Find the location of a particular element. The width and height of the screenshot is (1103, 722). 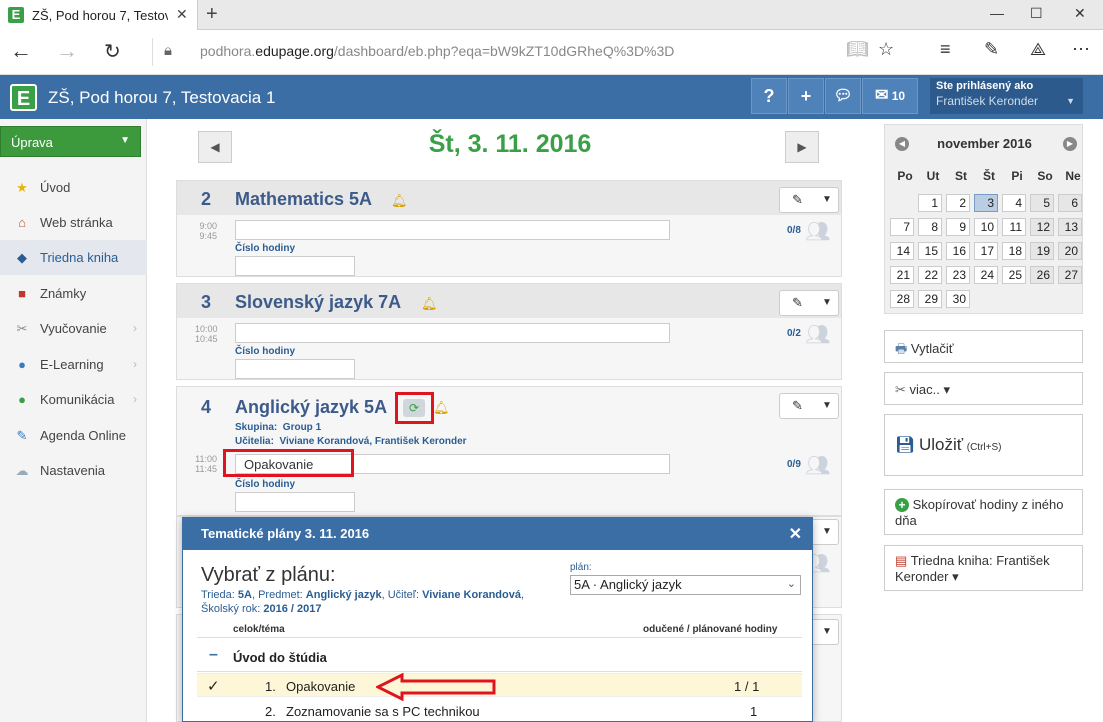

add-button: + is located at coordinates (806, 96).